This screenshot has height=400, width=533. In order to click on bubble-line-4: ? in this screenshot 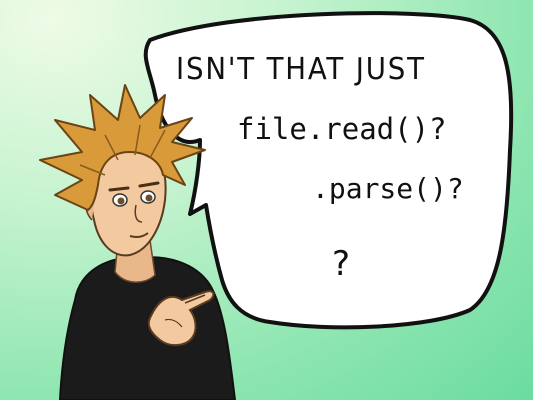, I will do `click(341, 264)`.